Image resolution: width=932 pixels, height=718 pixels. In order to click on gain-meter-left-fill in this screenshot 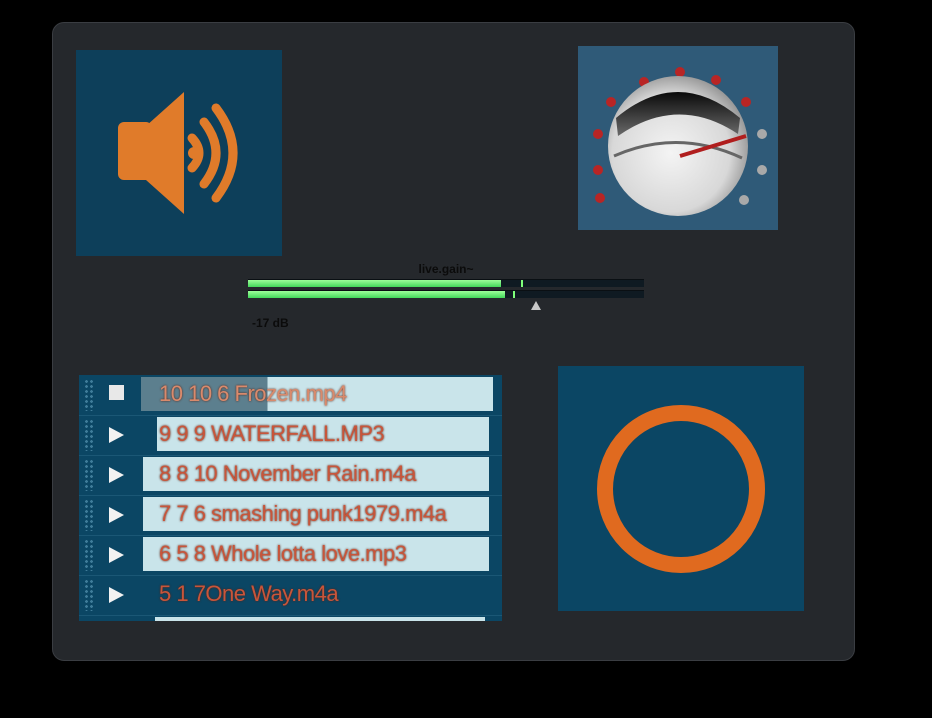, I will do `click(375, 283)`.